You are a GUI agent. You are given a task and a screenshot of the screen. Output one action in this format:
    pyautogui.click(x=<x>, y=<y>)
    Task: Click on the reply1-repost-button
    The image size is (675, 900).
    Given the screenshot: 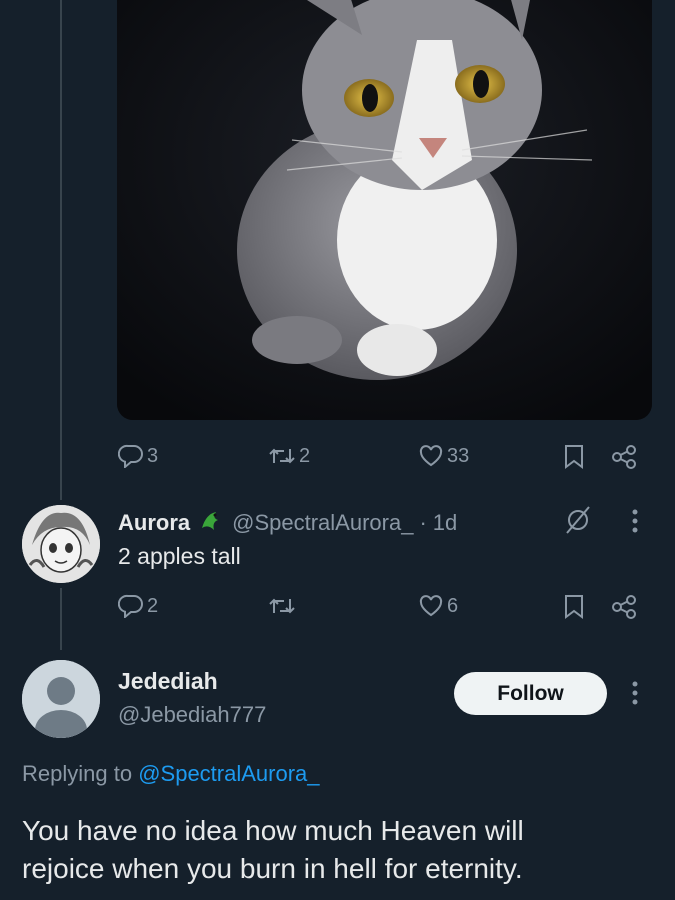 What is the action you would take?
    pyautogui.click(x=283, y=606)
    